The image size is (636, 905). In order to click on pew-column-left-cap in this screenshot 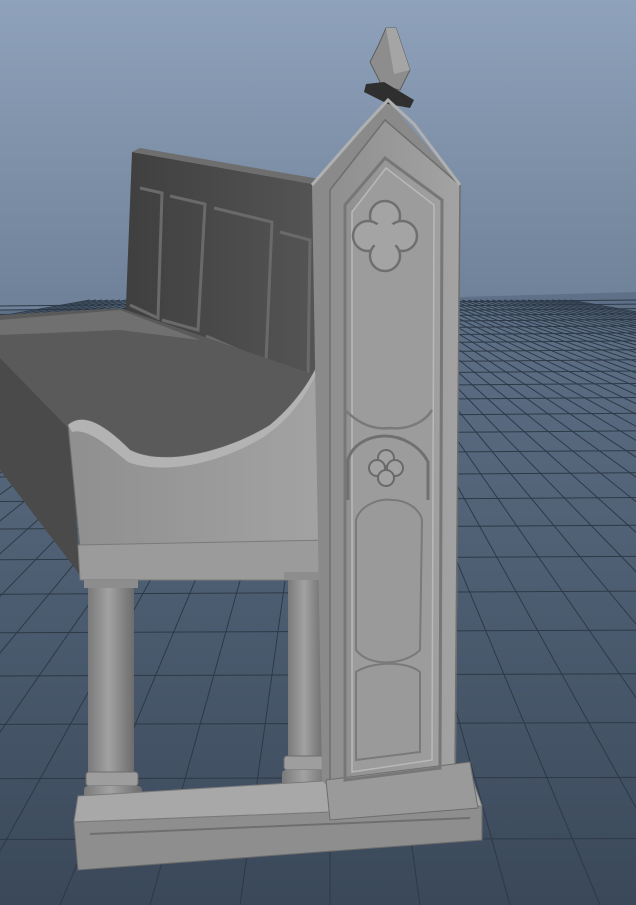, I will do `click(111, 584)`.